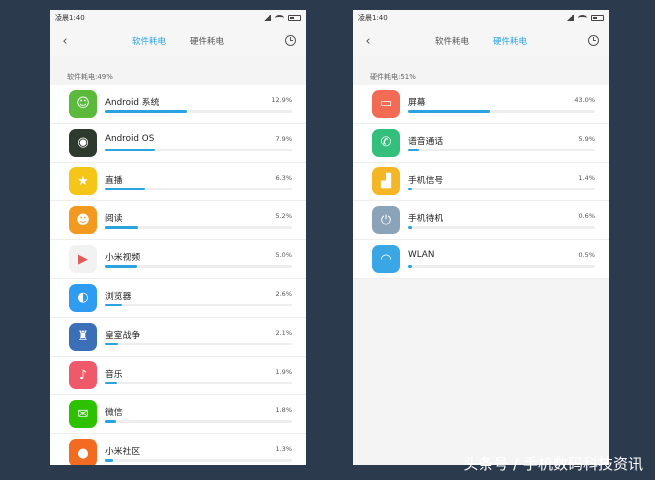  I want to click on item-percent: 0.6%, so click(586, 216).